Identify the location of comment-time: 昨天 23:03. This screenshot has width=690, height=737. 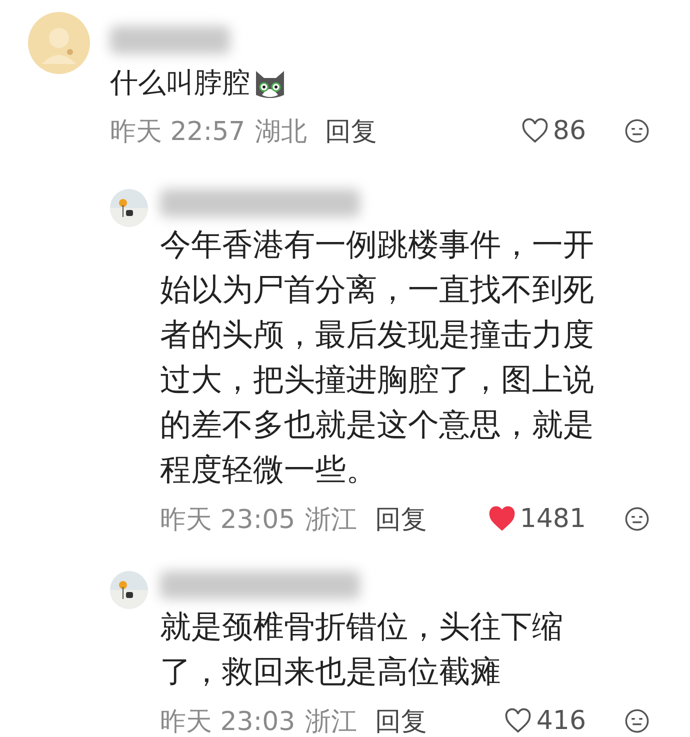
(228, 721).